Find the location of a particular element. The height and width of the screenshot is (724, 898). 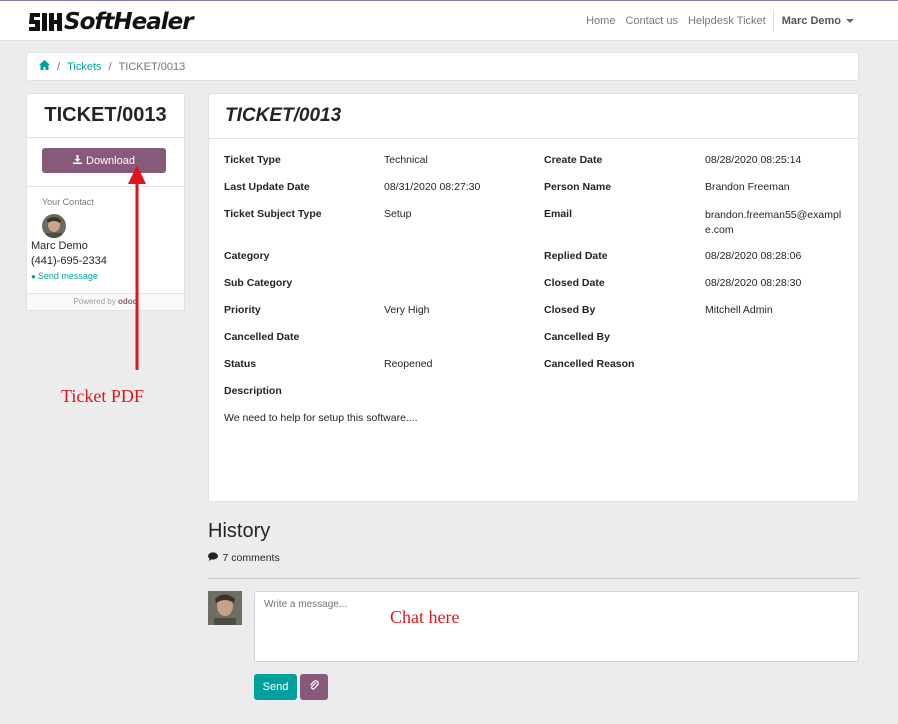

field-label-status: Status is located at coordinates (240, 364).